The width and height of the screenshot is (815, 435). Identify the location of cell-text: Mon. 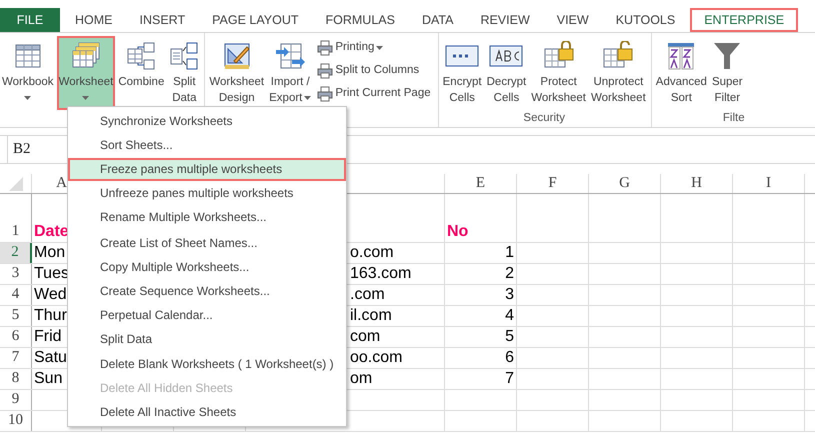
(50, 253).